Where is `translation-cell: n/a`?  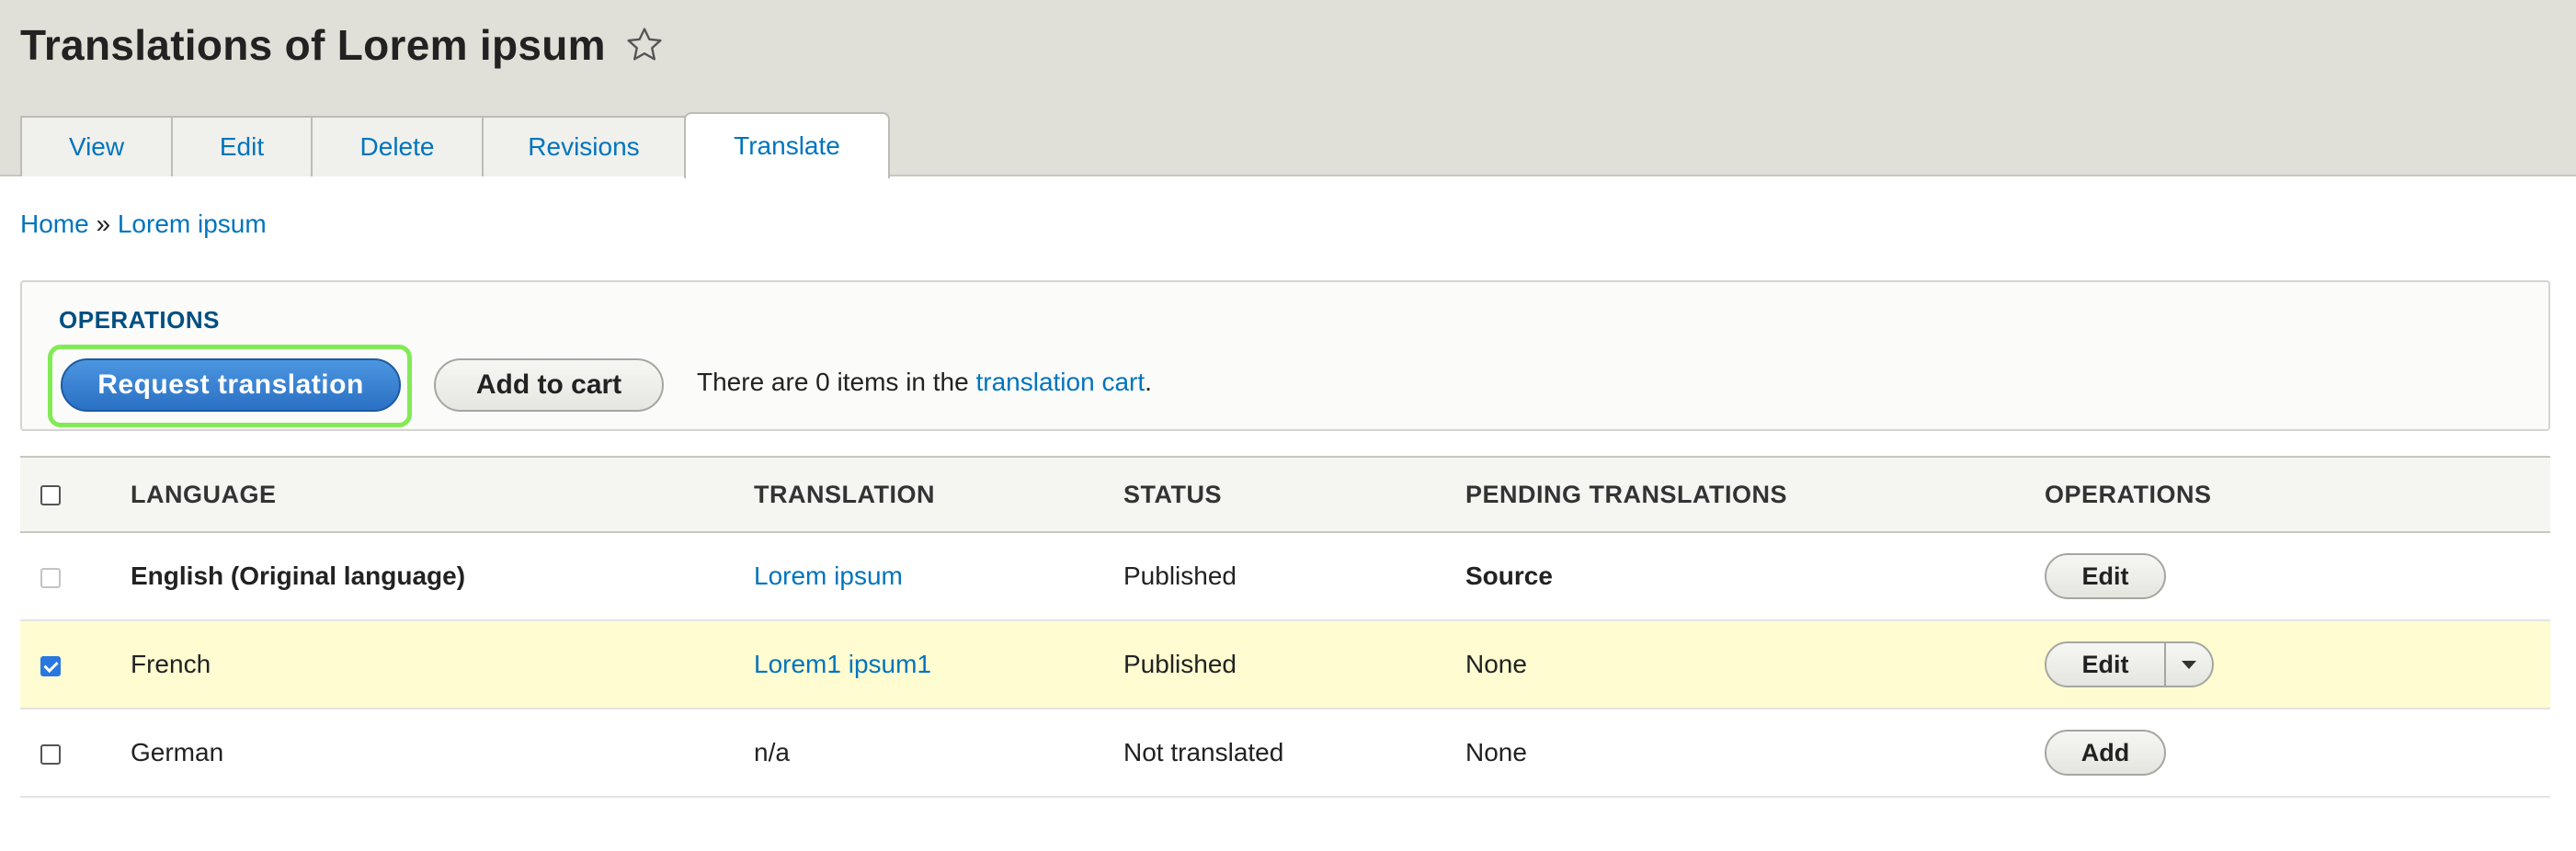 translation-cell: n/a is located at coordinates (938, 753).